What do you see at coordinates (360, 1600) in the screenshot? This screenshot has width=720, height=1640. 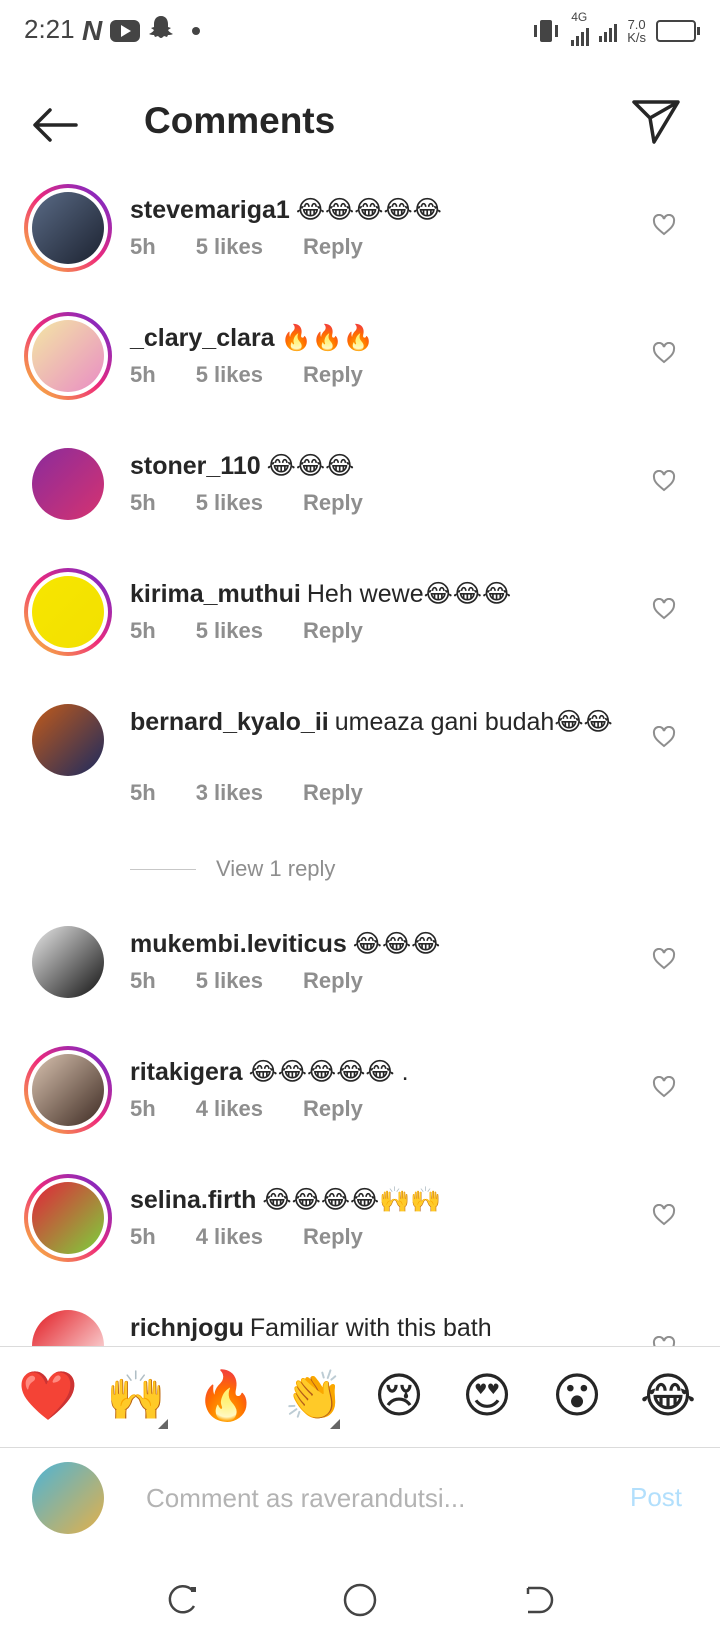 I see `home-button` at bounding box center [360, 1600].